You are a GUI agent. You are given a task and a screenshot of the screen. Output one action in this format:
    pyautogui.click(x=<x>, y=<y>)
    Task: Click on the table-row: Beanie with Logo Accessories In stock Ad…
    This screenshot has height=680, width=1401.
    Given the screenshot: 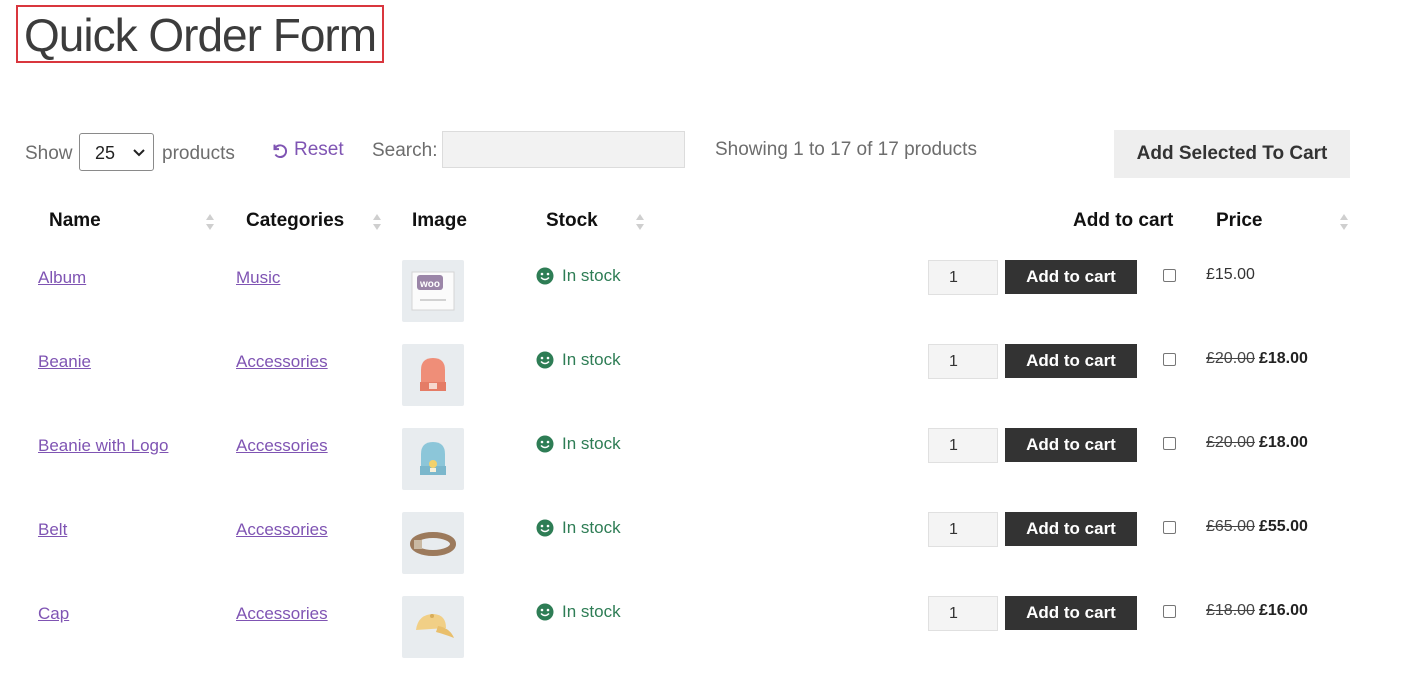 What is the action you would take?
    pyautogui.click(x=700, y=470)
    